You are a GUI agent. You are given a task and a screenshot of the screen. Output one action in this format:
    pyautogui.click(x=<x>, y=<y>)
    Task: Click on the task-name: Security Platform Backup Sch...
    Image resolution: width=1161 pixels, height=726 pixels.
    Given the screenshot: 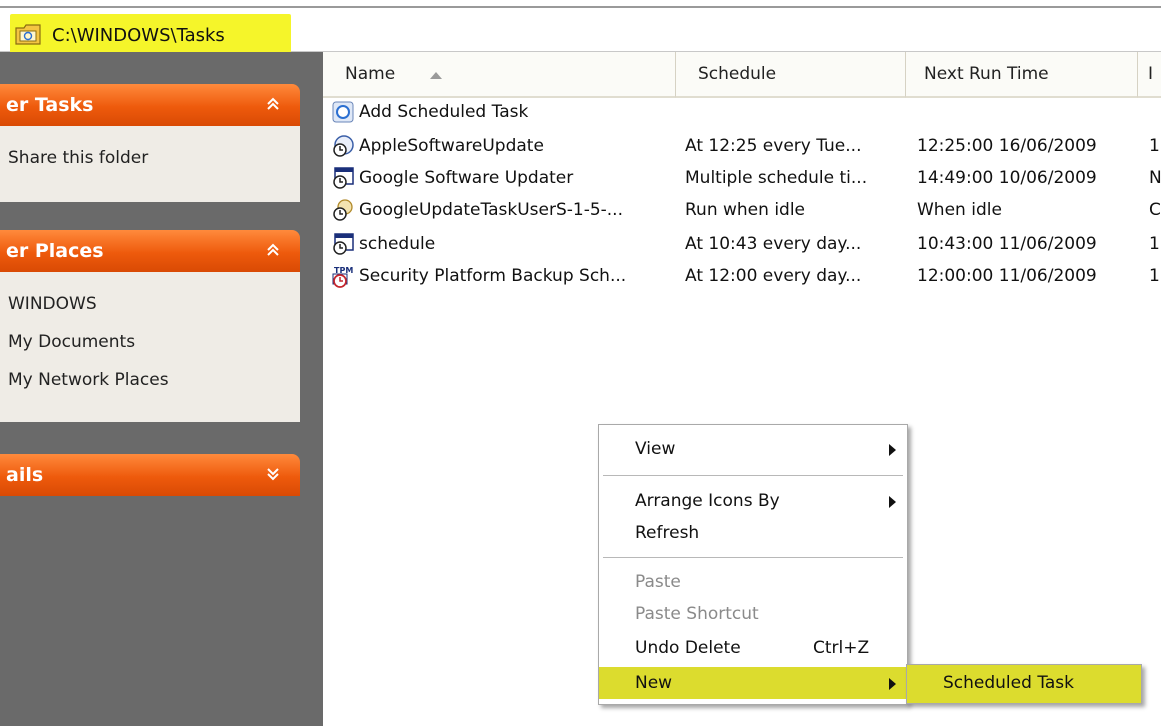 What is the action you would take?
    pyautogui.click(x=493, y=276)
    